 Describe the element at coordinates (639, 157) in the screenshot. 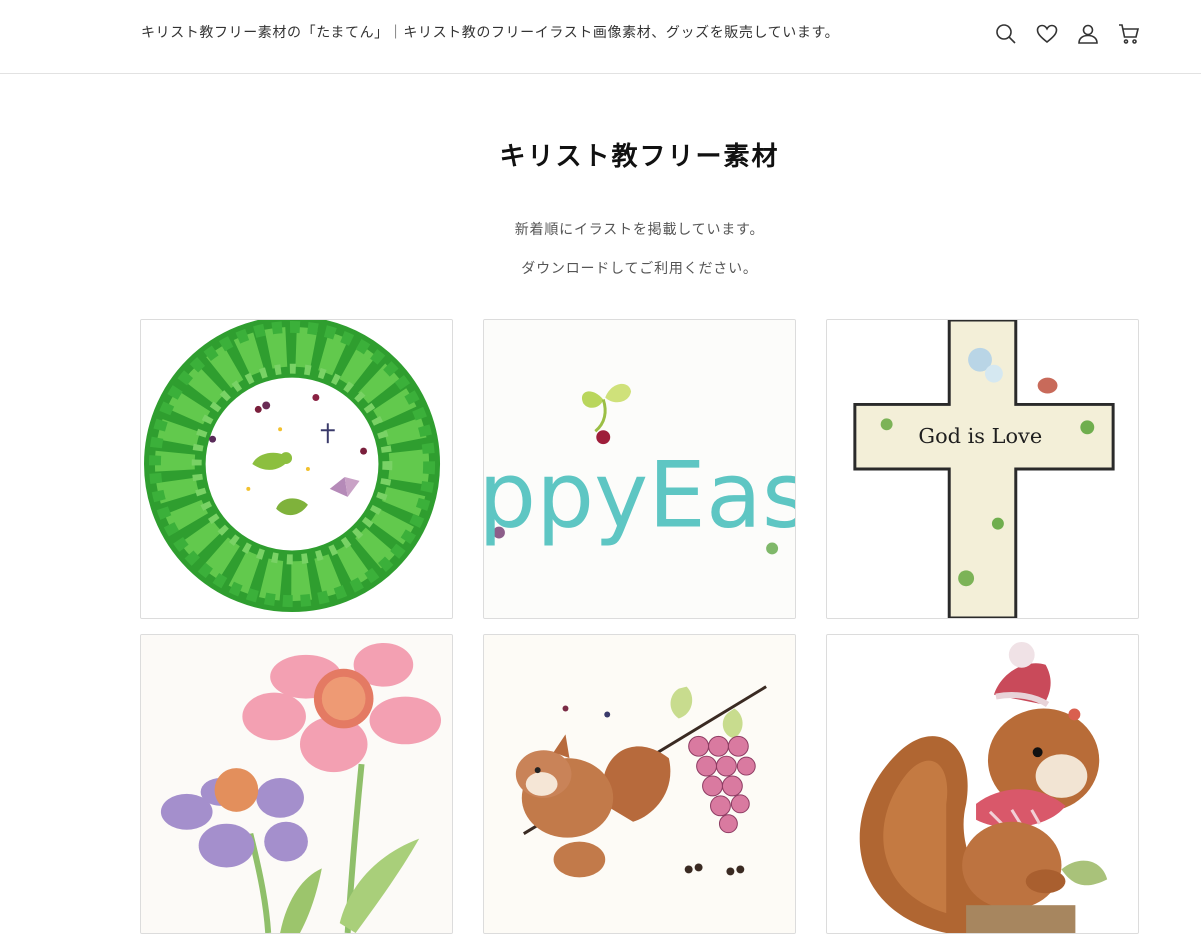

I see `page-title: キリスト教フリー素材` at that location.